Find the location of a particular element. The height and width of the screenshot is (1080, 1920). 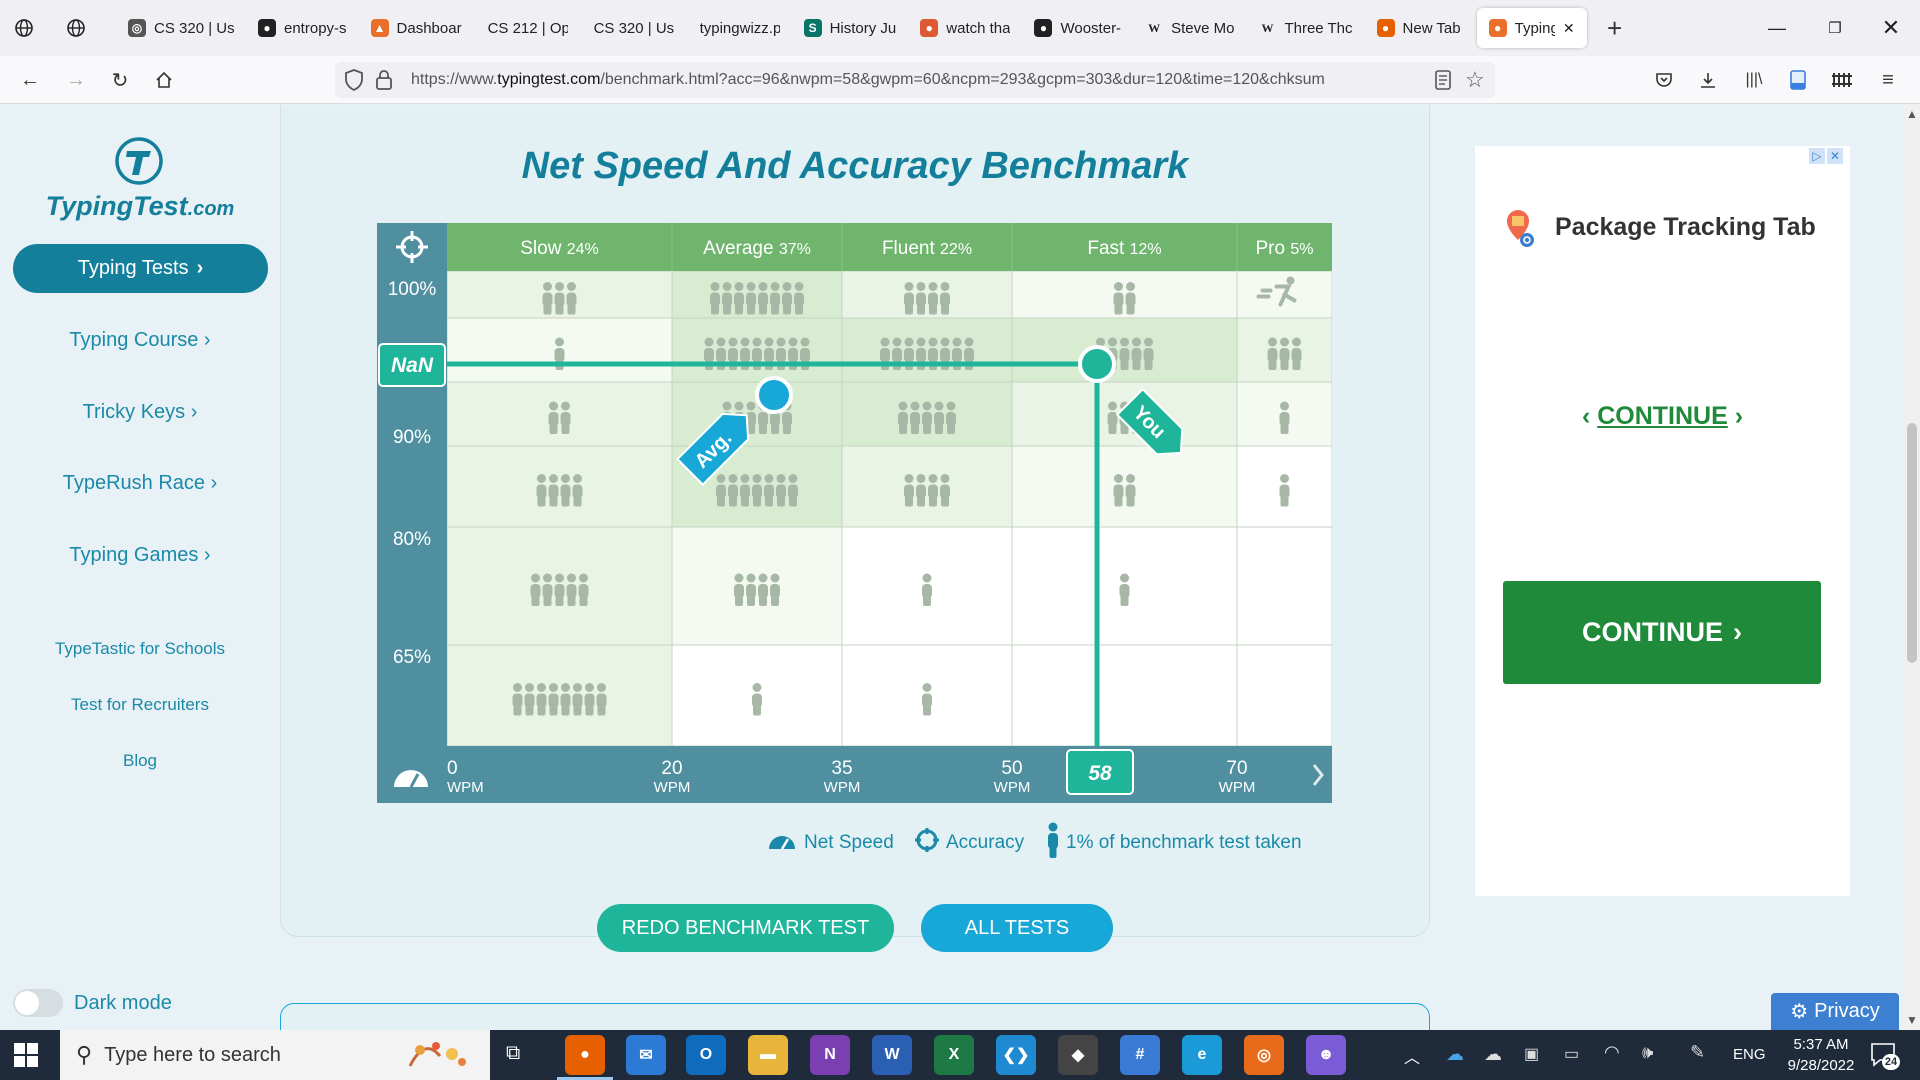

link-typetastic-schools: TypeTastic for Schools is located at coordinates (140, 649).